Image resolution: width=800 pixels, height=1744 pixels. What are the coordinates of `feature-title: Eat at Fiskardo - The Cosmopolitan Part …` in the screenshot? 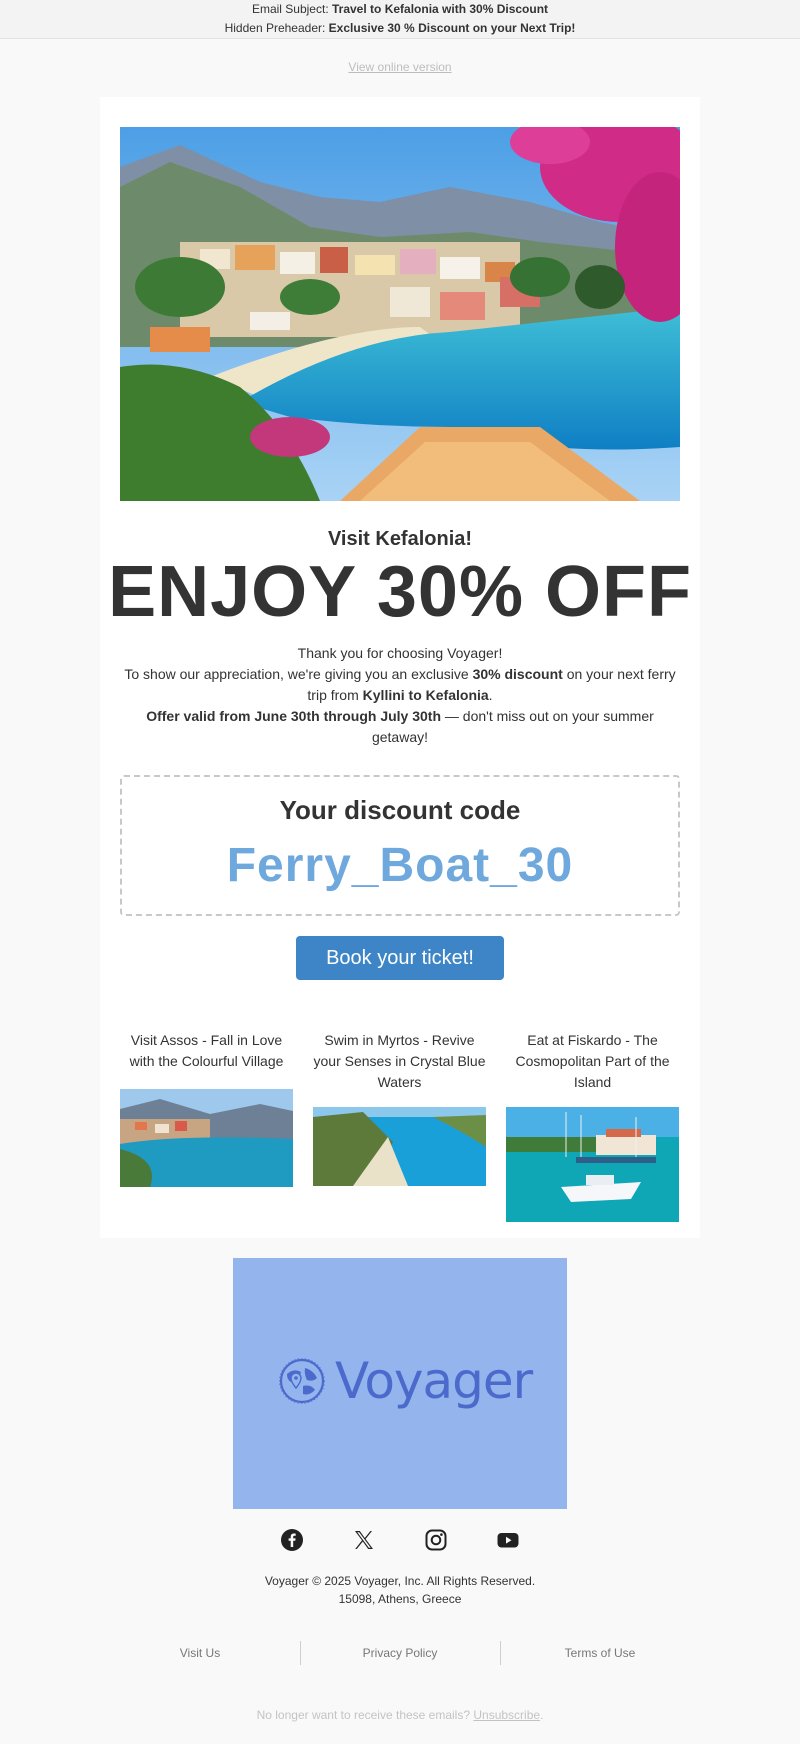 It's located at (592, 1061).